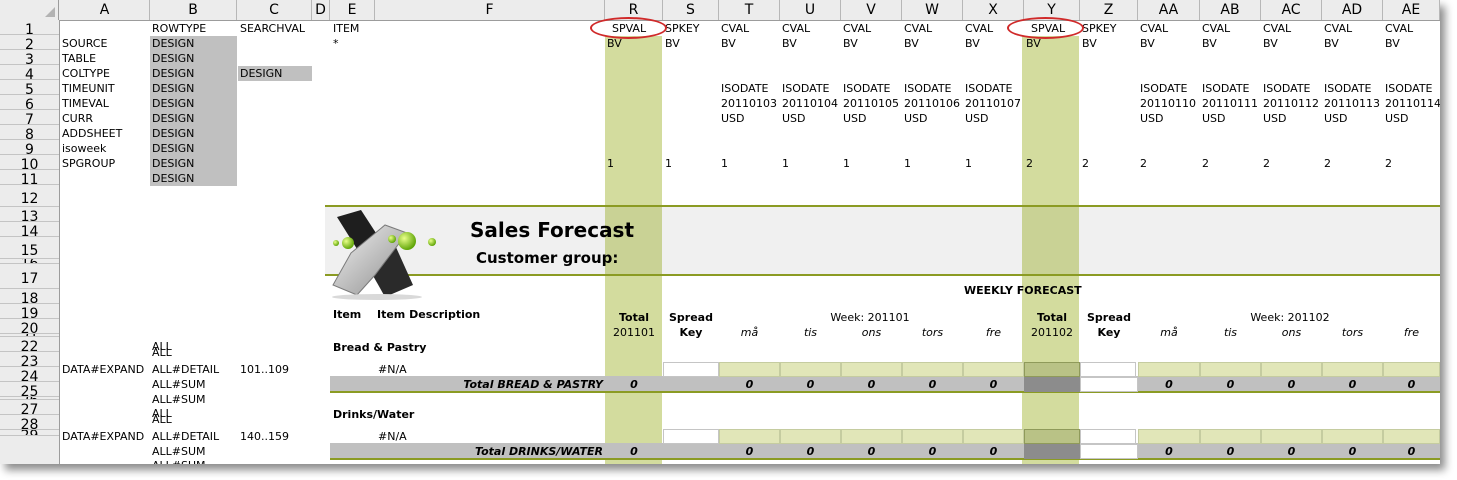 This screenshot has height=480, width=1457. What do you see at coordinates (870, 317) in the screenshot?
I see `week1-label: Week: 201101` at bounding box center [870, 317].